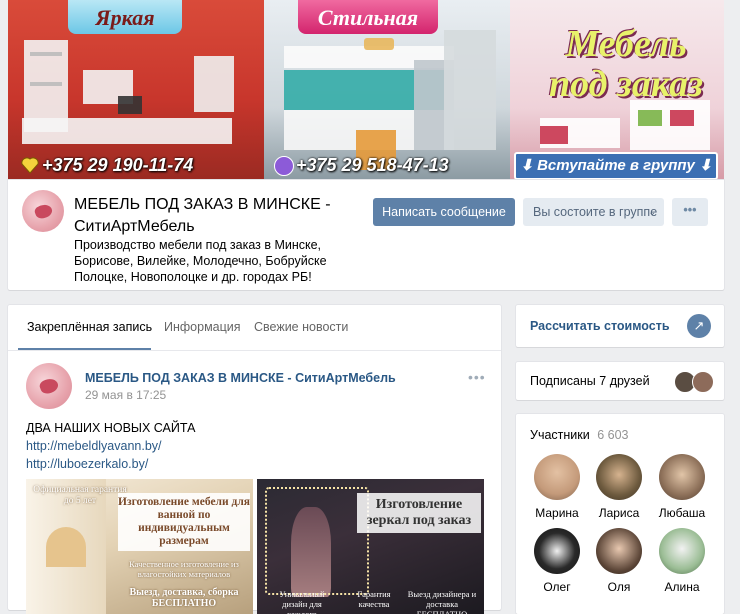  I want to click on photo2-feature-1: Уникальный дизайн для каждого, so click(302, 601).